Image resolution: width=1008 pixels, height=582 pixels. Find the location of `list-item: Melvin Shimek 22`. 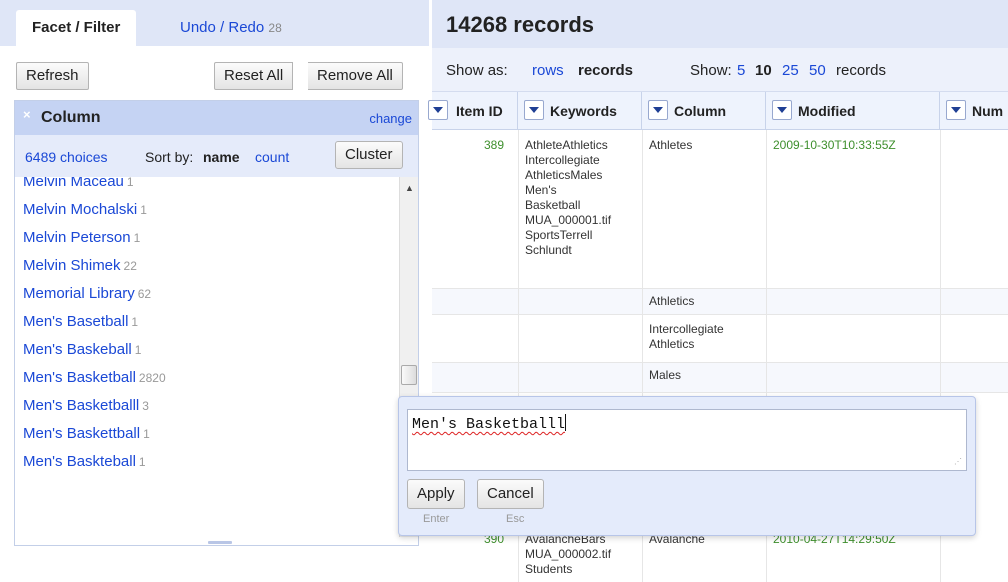

list-item: Melvin Shimek 22 is located at coordinates (80, 265).